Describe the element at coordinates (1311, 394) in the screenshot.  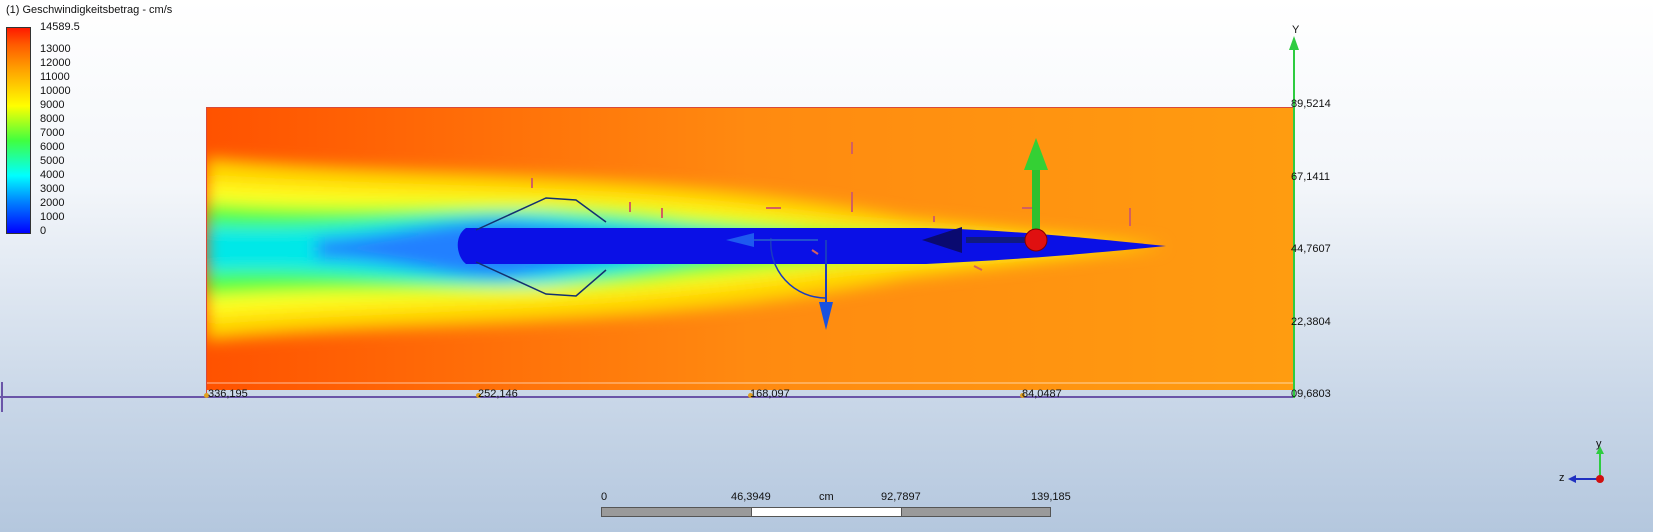
I see `y-tick-label: 09,6803` at that location.